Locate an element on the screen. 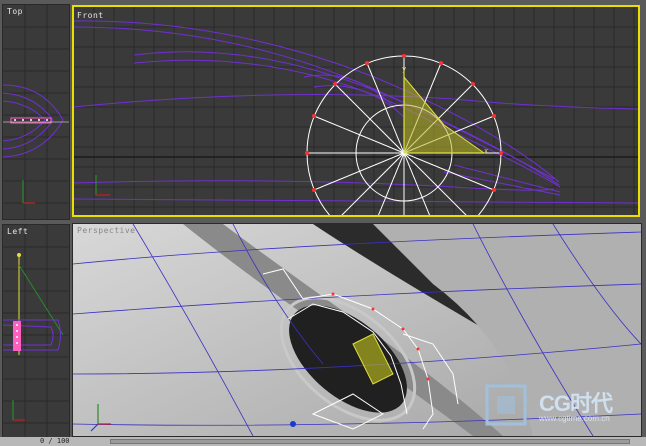  viewport-label-top: Top is located at coordinates (15, 11).